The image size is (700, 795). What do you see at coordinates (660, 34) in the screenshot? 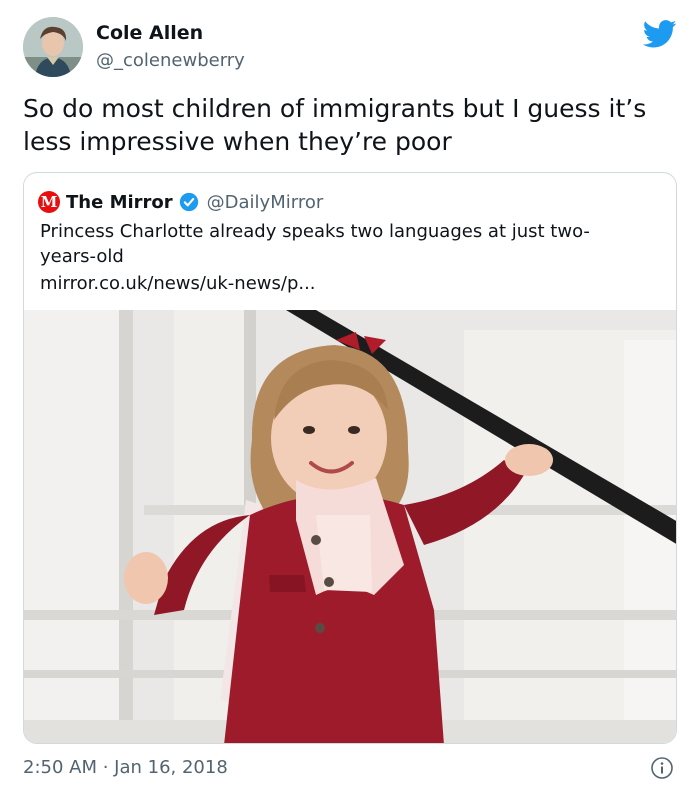
I see `twitter-bird-icon` at bounding box center [660, 34].